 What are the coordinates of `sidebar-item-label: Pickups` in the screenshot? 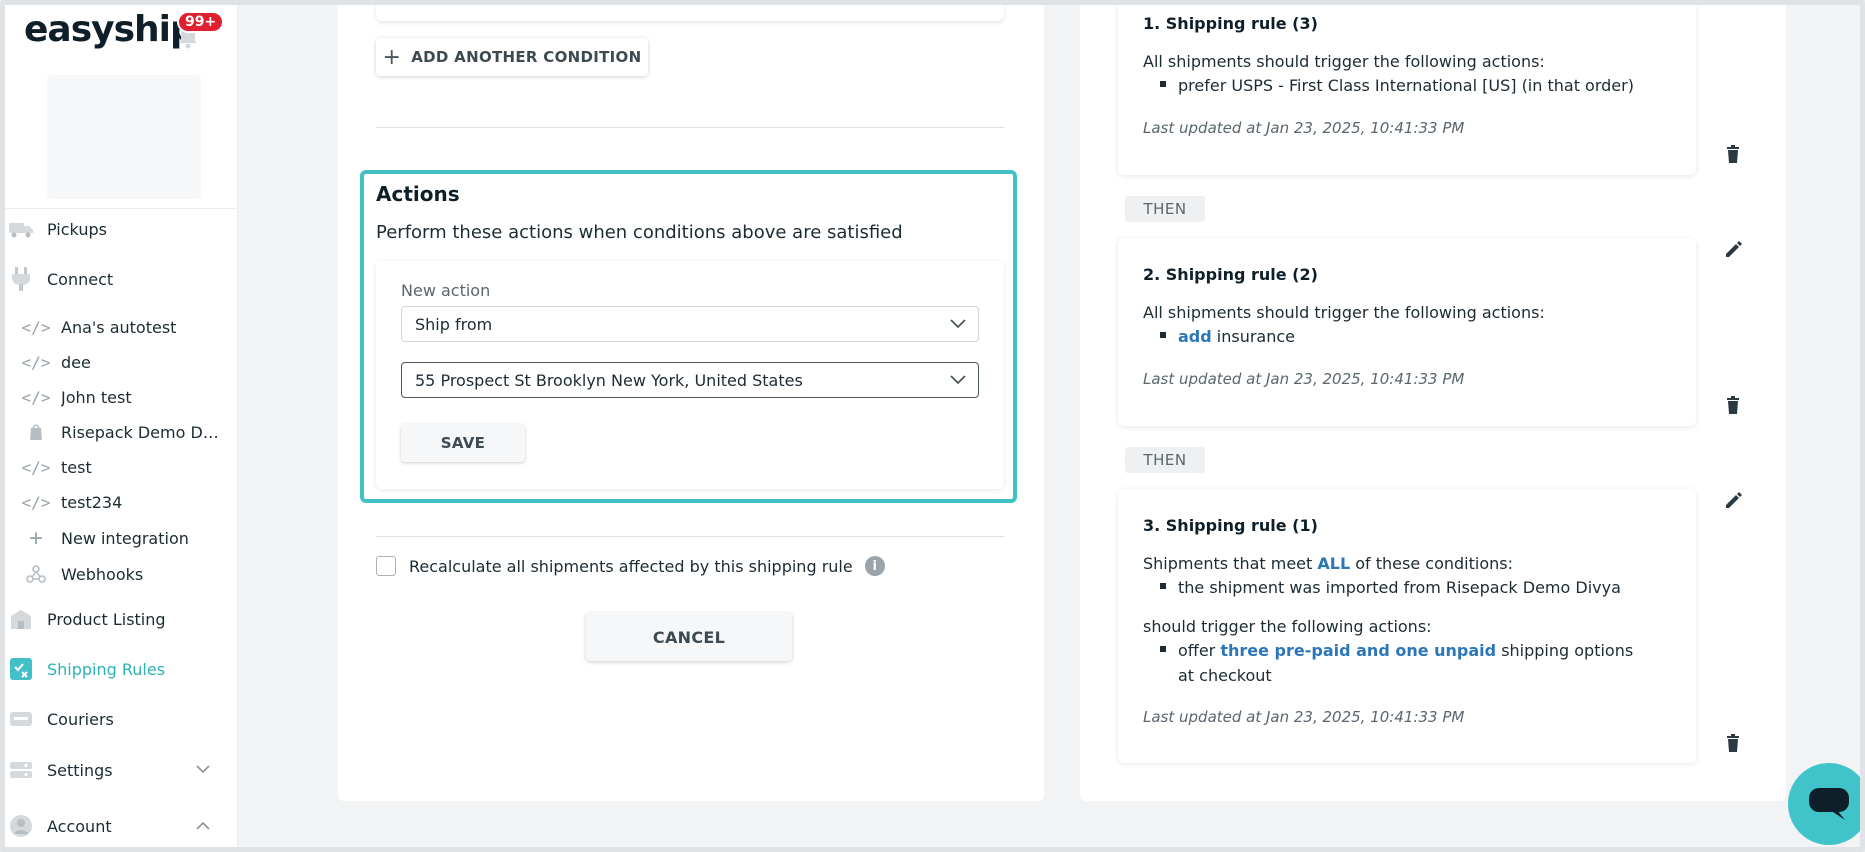 It's located at (77, 229).